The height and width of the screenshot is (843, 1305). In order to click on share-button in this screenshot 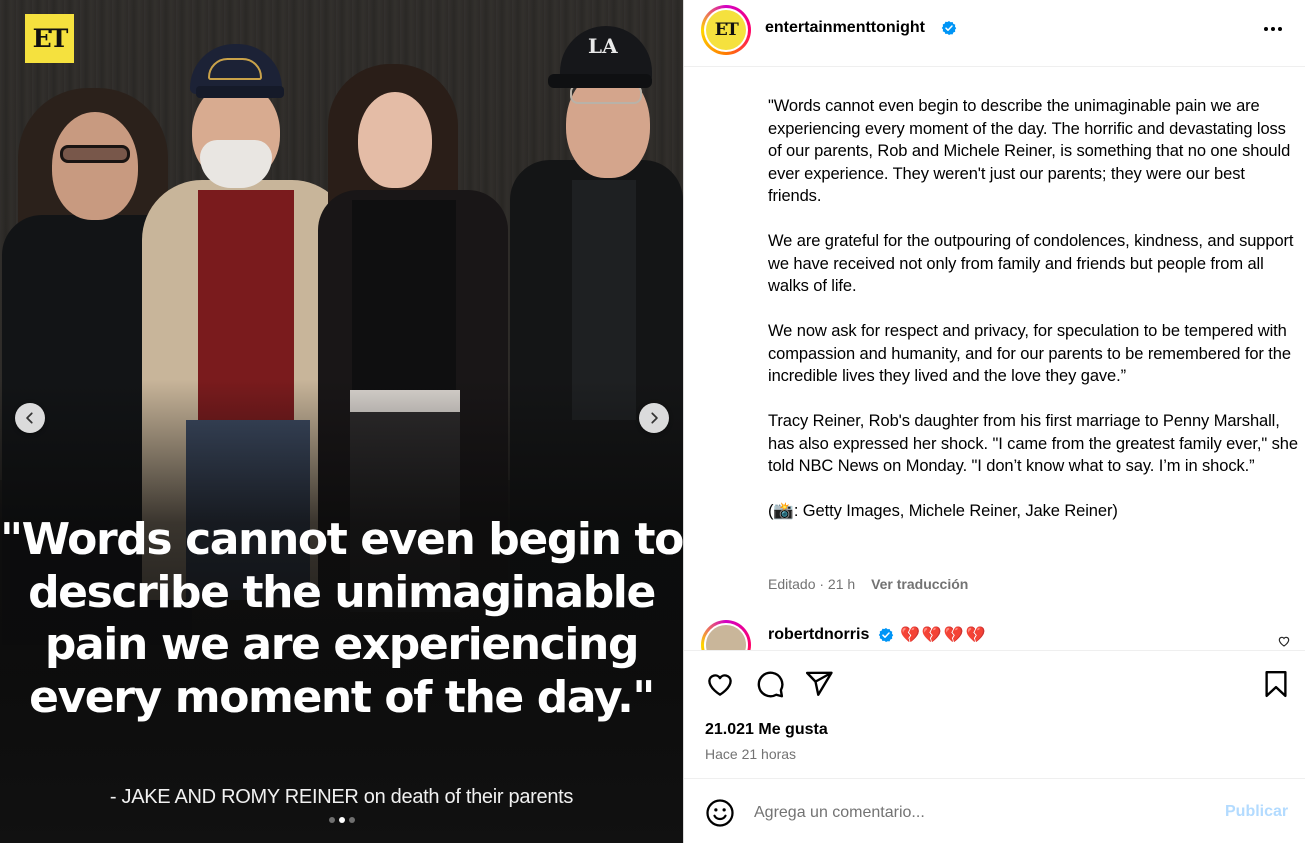, I will do `click(819, 684)`.